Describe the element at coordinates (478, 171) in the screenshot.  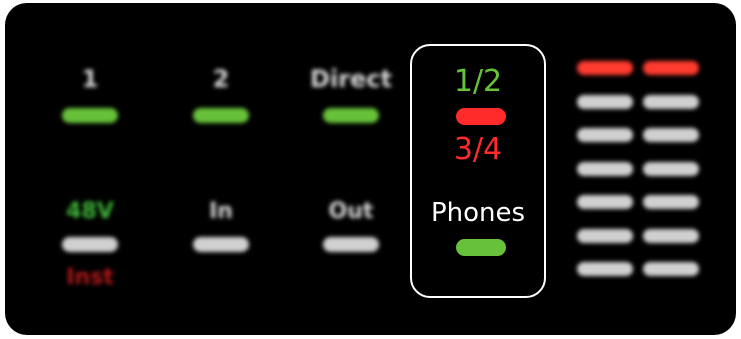
I see `monitor-selector: 1/2 3/4 Phones` at that location.